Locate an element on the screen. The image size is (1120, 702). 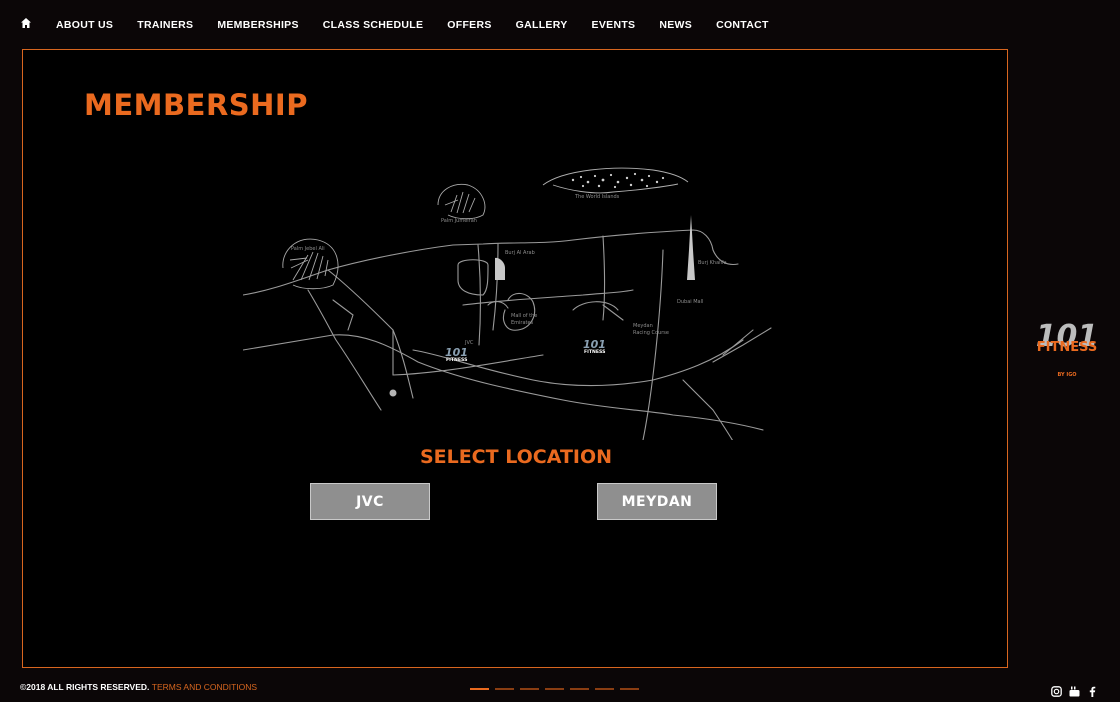
select-location-heading: SELECT LOCATION is located at coordinates (516, 457).